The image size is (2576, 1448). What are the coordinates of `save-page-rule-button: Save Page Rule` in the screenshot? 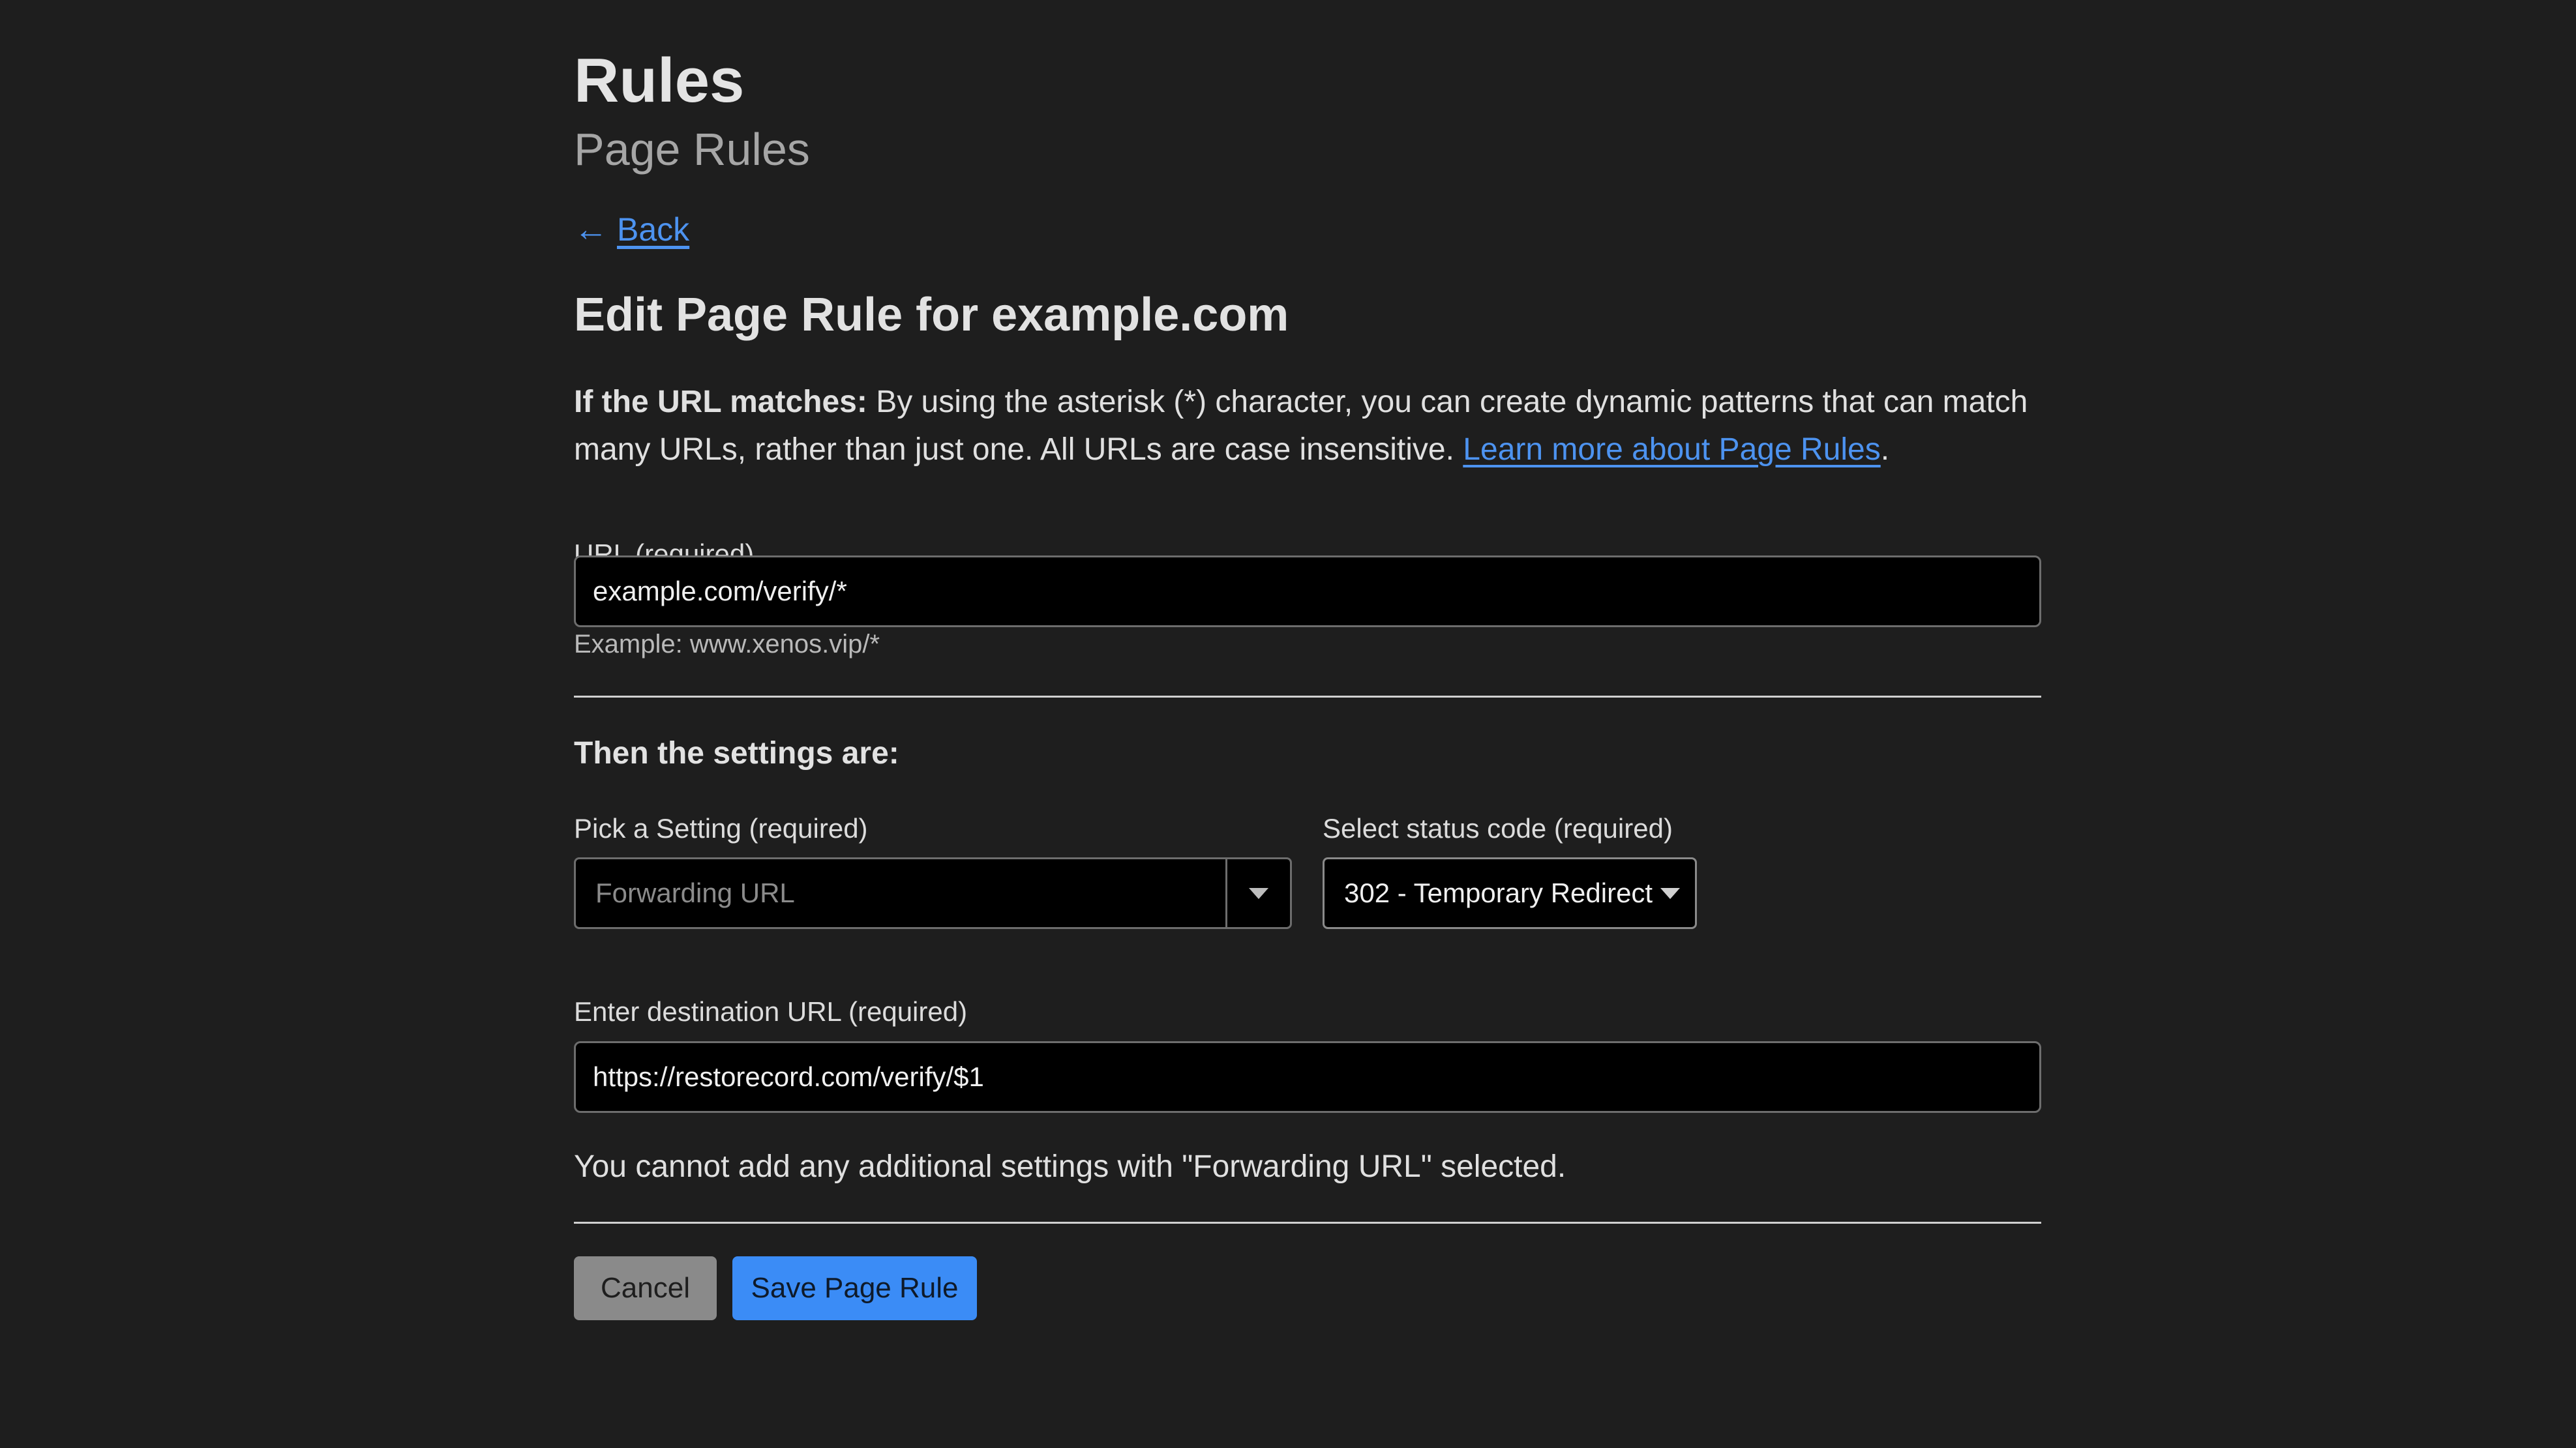 It's located at (854, 1288).